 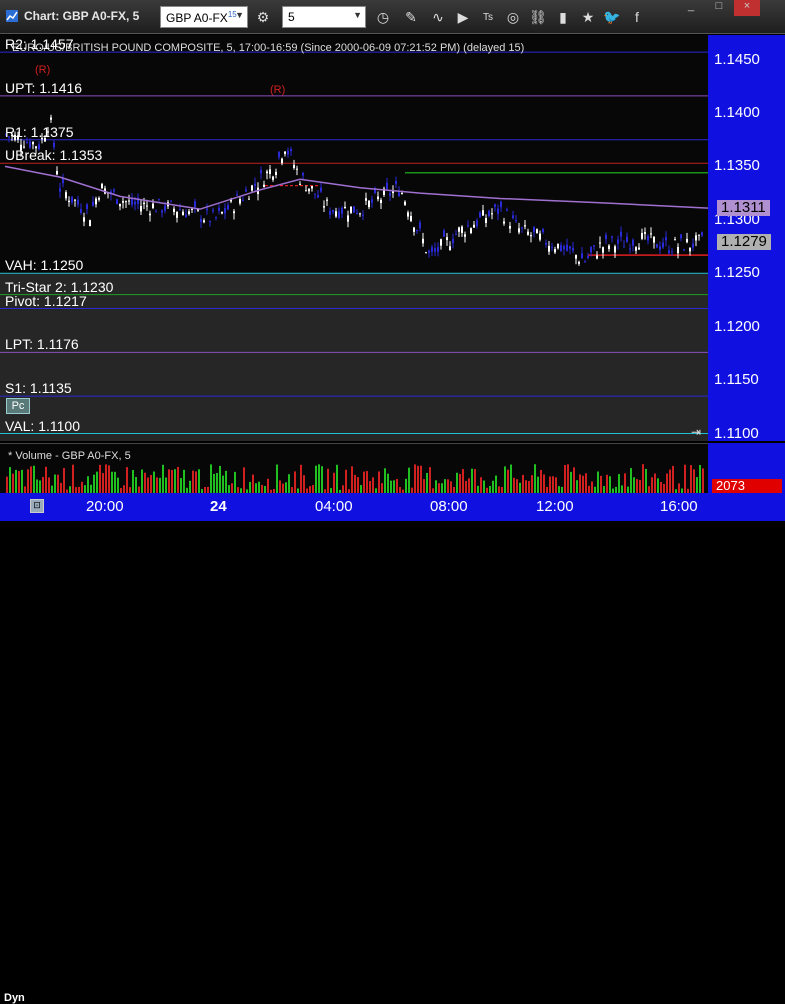 What do you see at coordinates (612, 17) in the screenshot?
I see `twitter-icon: 🐦` at bounding box center [612, 17].